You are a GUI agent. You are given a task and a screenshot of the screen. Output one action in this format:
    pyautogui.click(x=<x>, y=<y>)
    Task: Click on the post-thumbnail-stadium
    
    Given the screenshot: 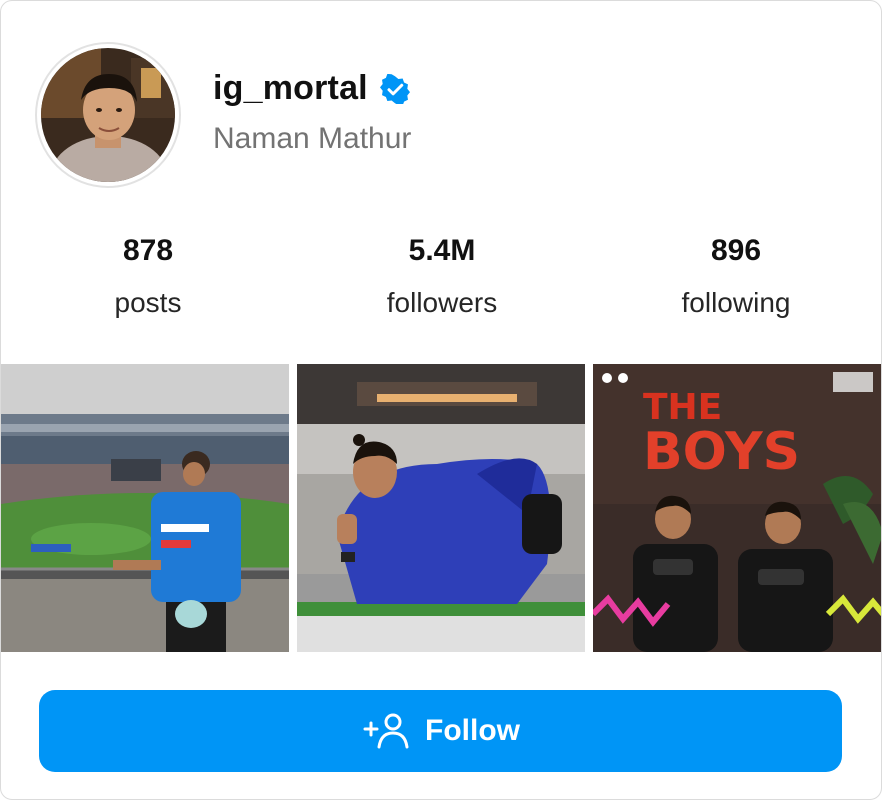 What is the action you would take?
    pyautogui.click(x=145, y=508)
    